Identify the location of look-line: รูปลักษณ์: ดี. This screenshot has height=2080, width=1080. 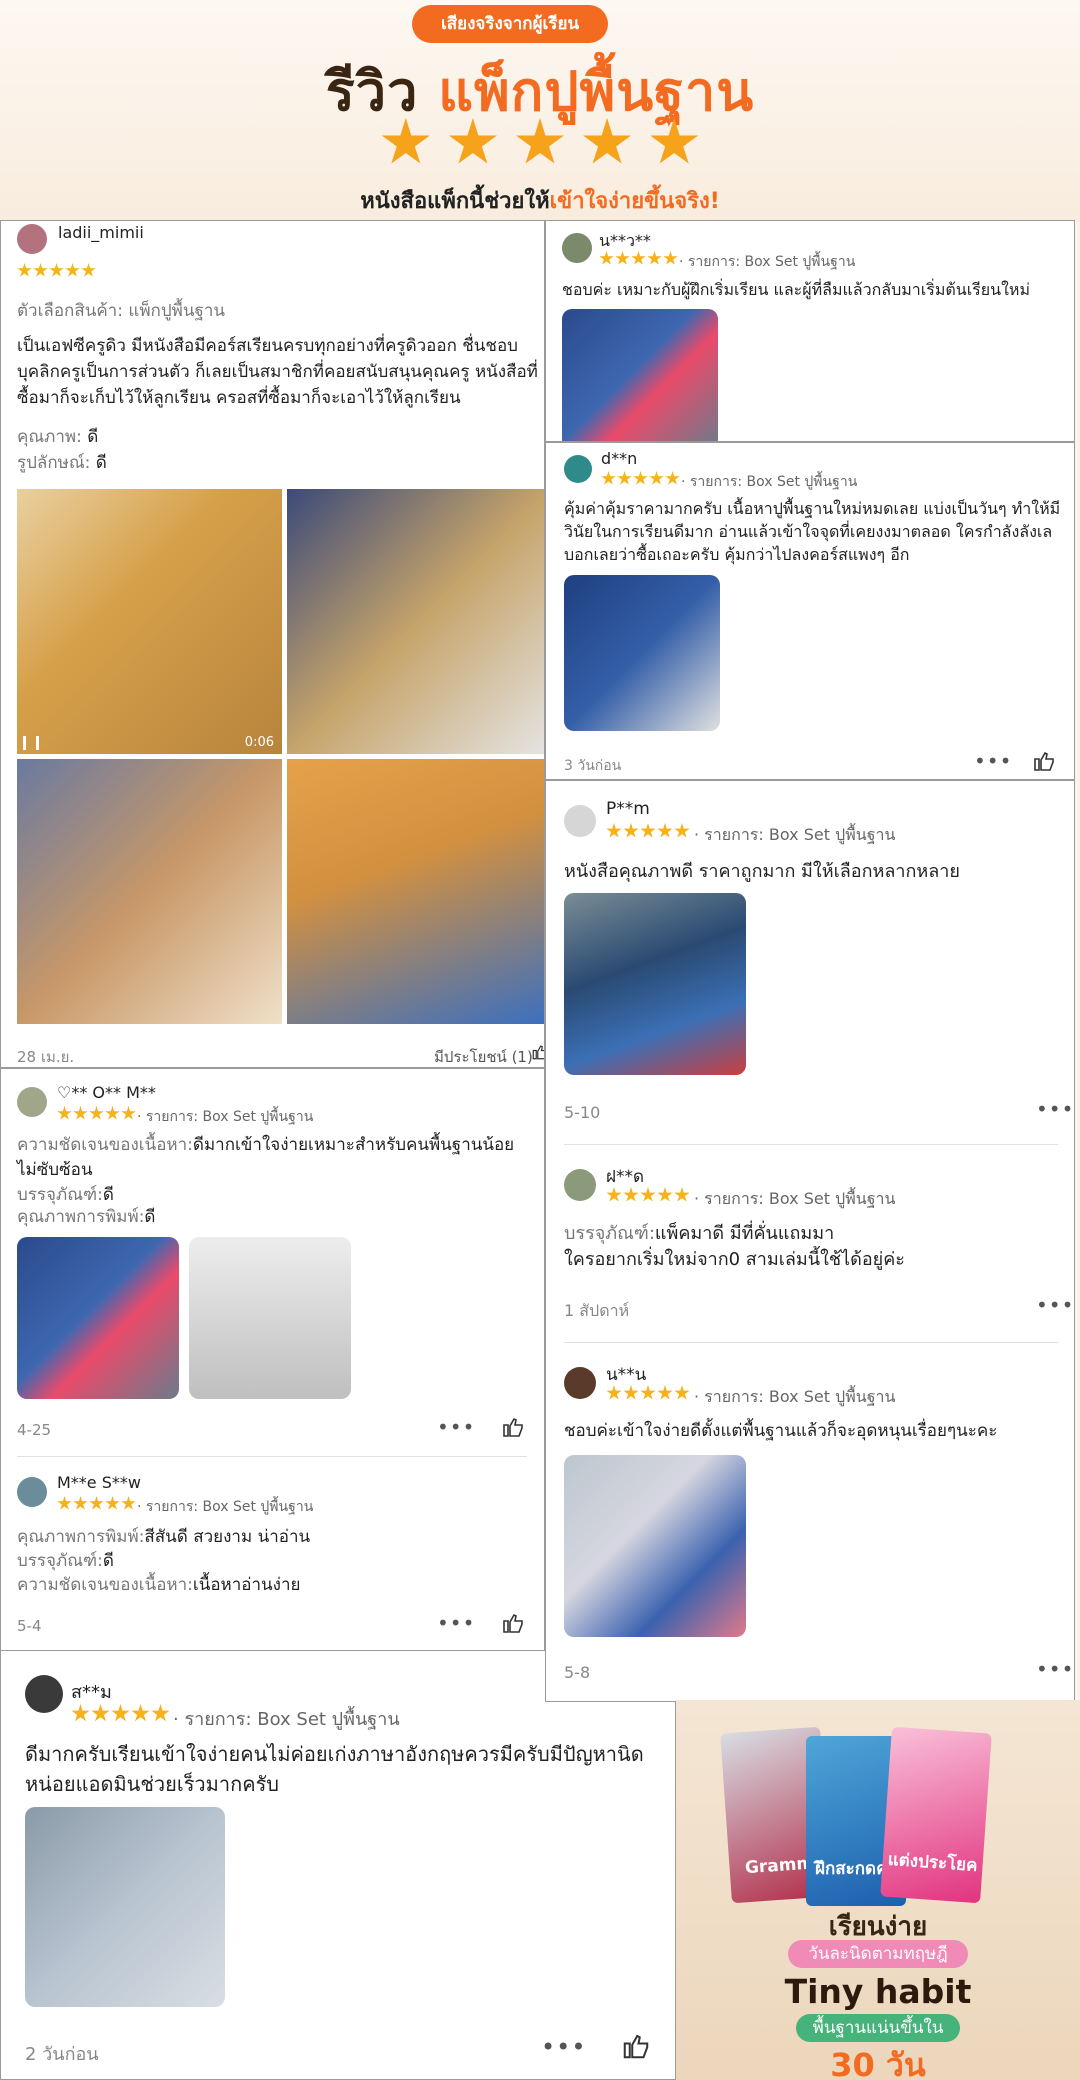
(62, 463).